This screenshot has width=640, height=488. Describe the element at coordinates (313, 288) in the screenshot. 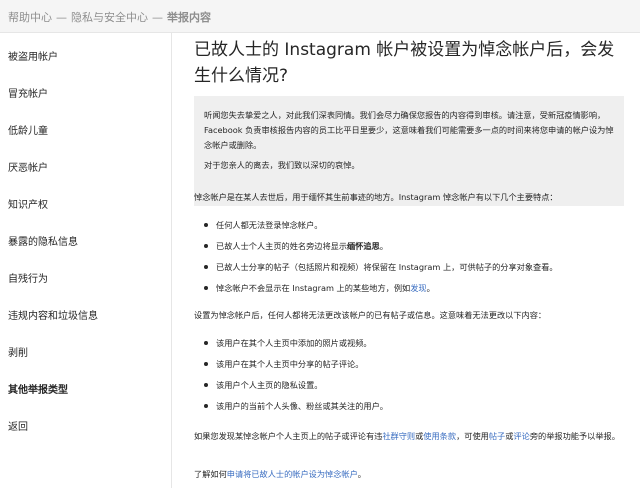

I see `feature-text: 悼念帐户不会显示在 Instagram 上的某些地方，例如` at that location.